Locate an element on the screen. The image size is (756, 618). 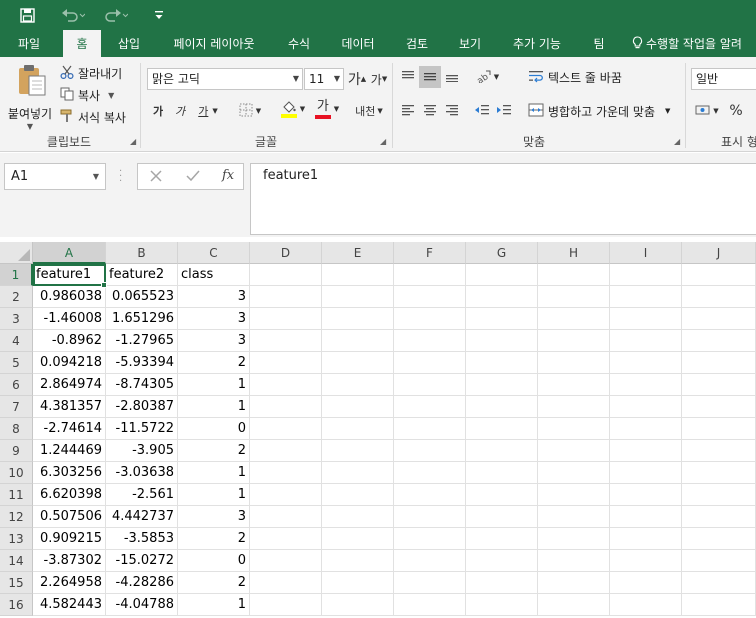
cell-c10: 1 is located at coordinates (214, 473).